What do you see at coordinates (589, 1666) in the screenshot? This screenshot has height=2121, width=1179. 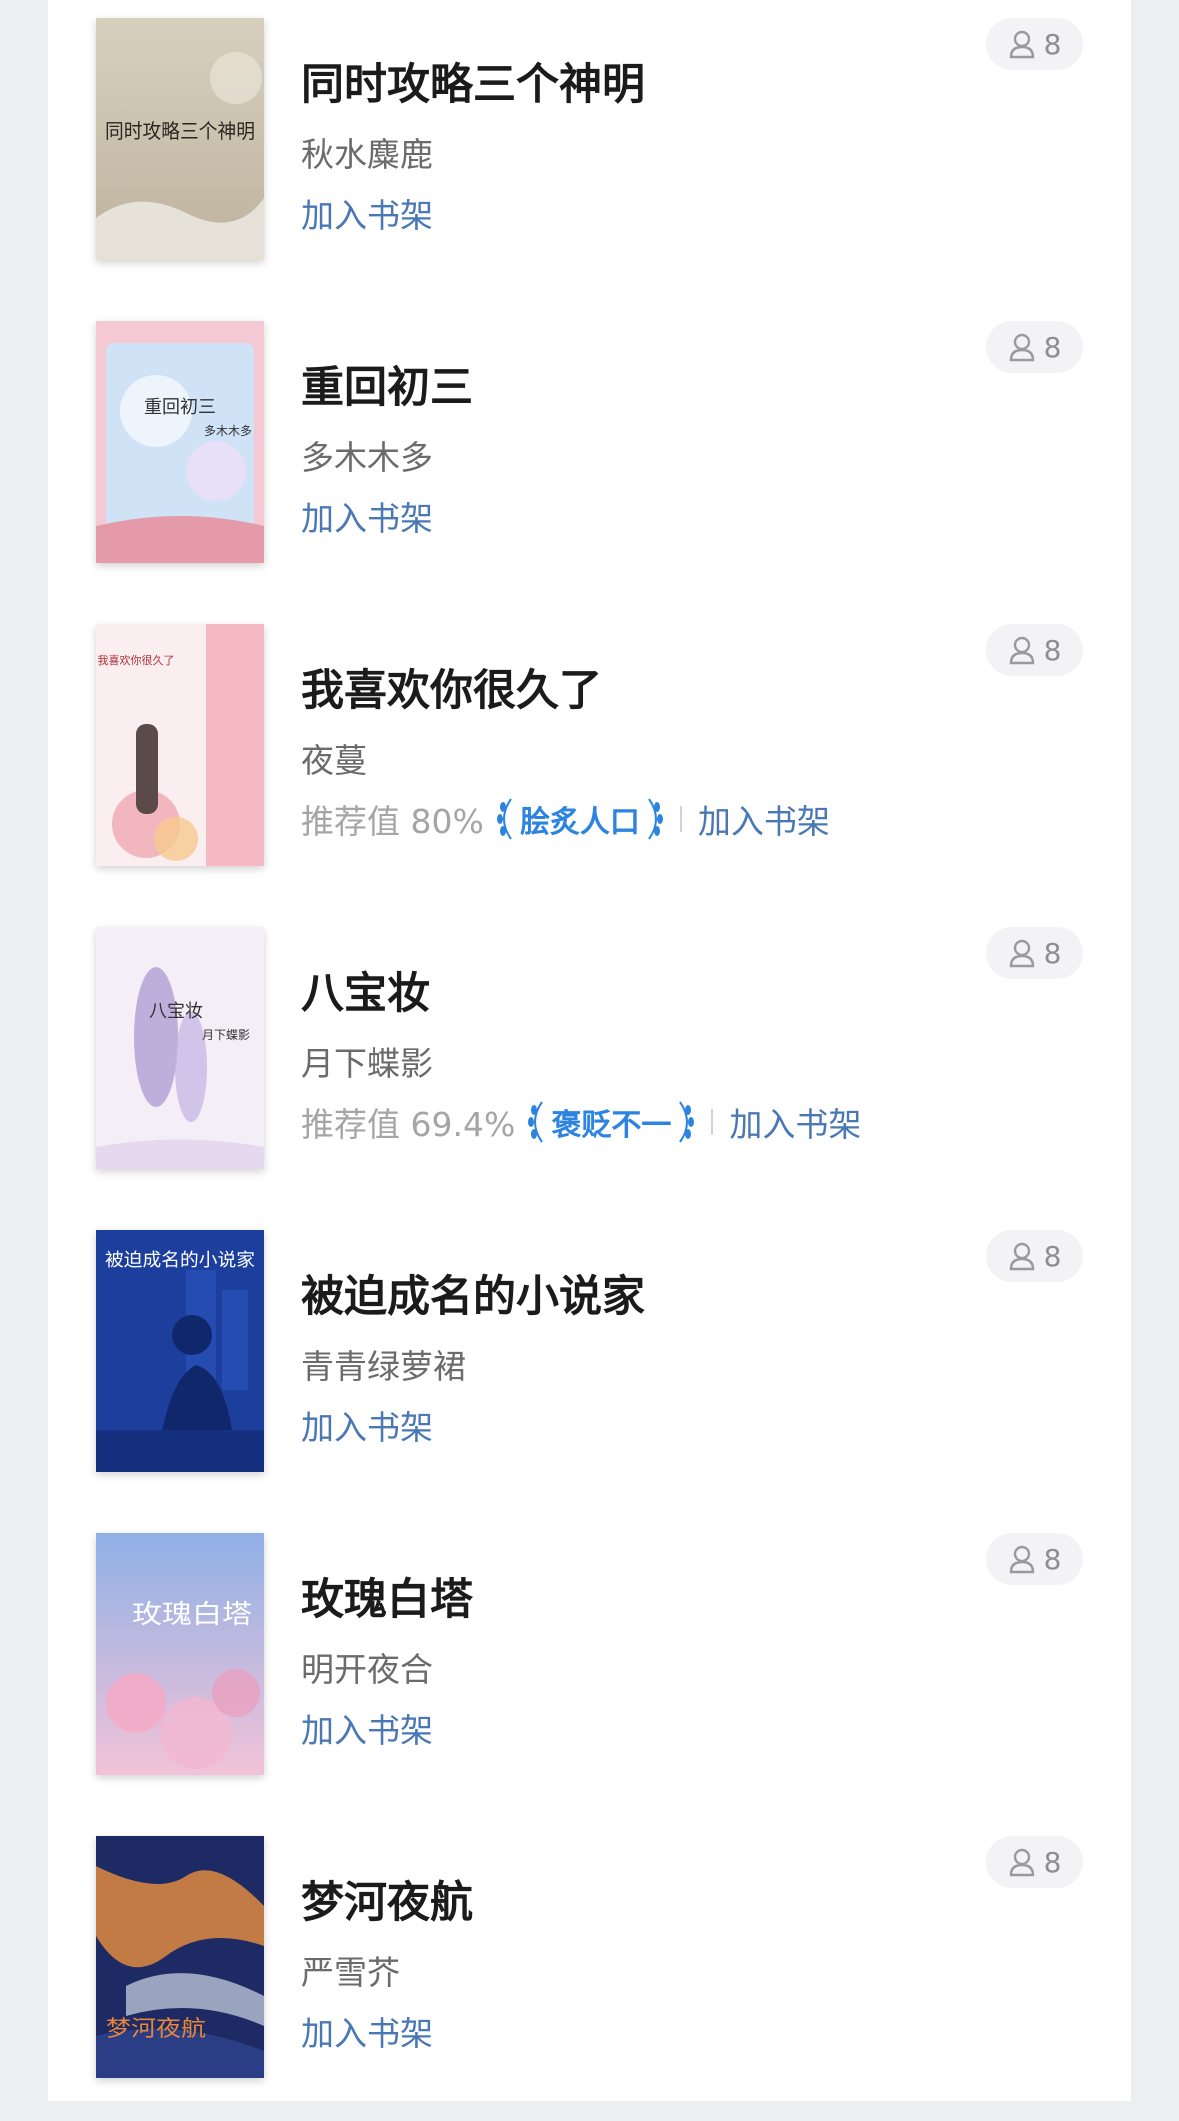 I see `list-item: 玫瑰白塔 玫瑰白塔 明开夜合 加入书架 8` at bounding box center [589, 1666].